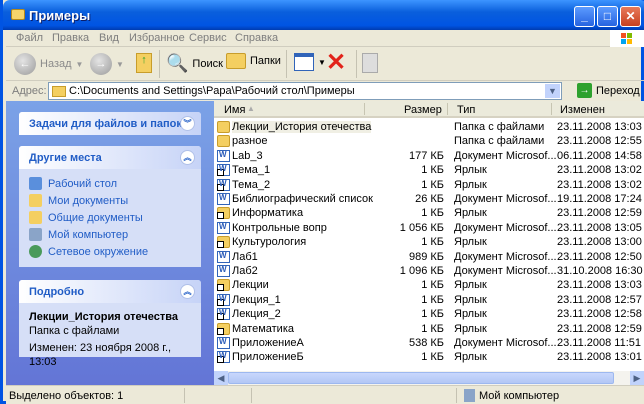  What do you see at coordinates (110, 183) in the screenshot?
I see `place-desktop: Рабочий стол` at bounding box center [110, 183].